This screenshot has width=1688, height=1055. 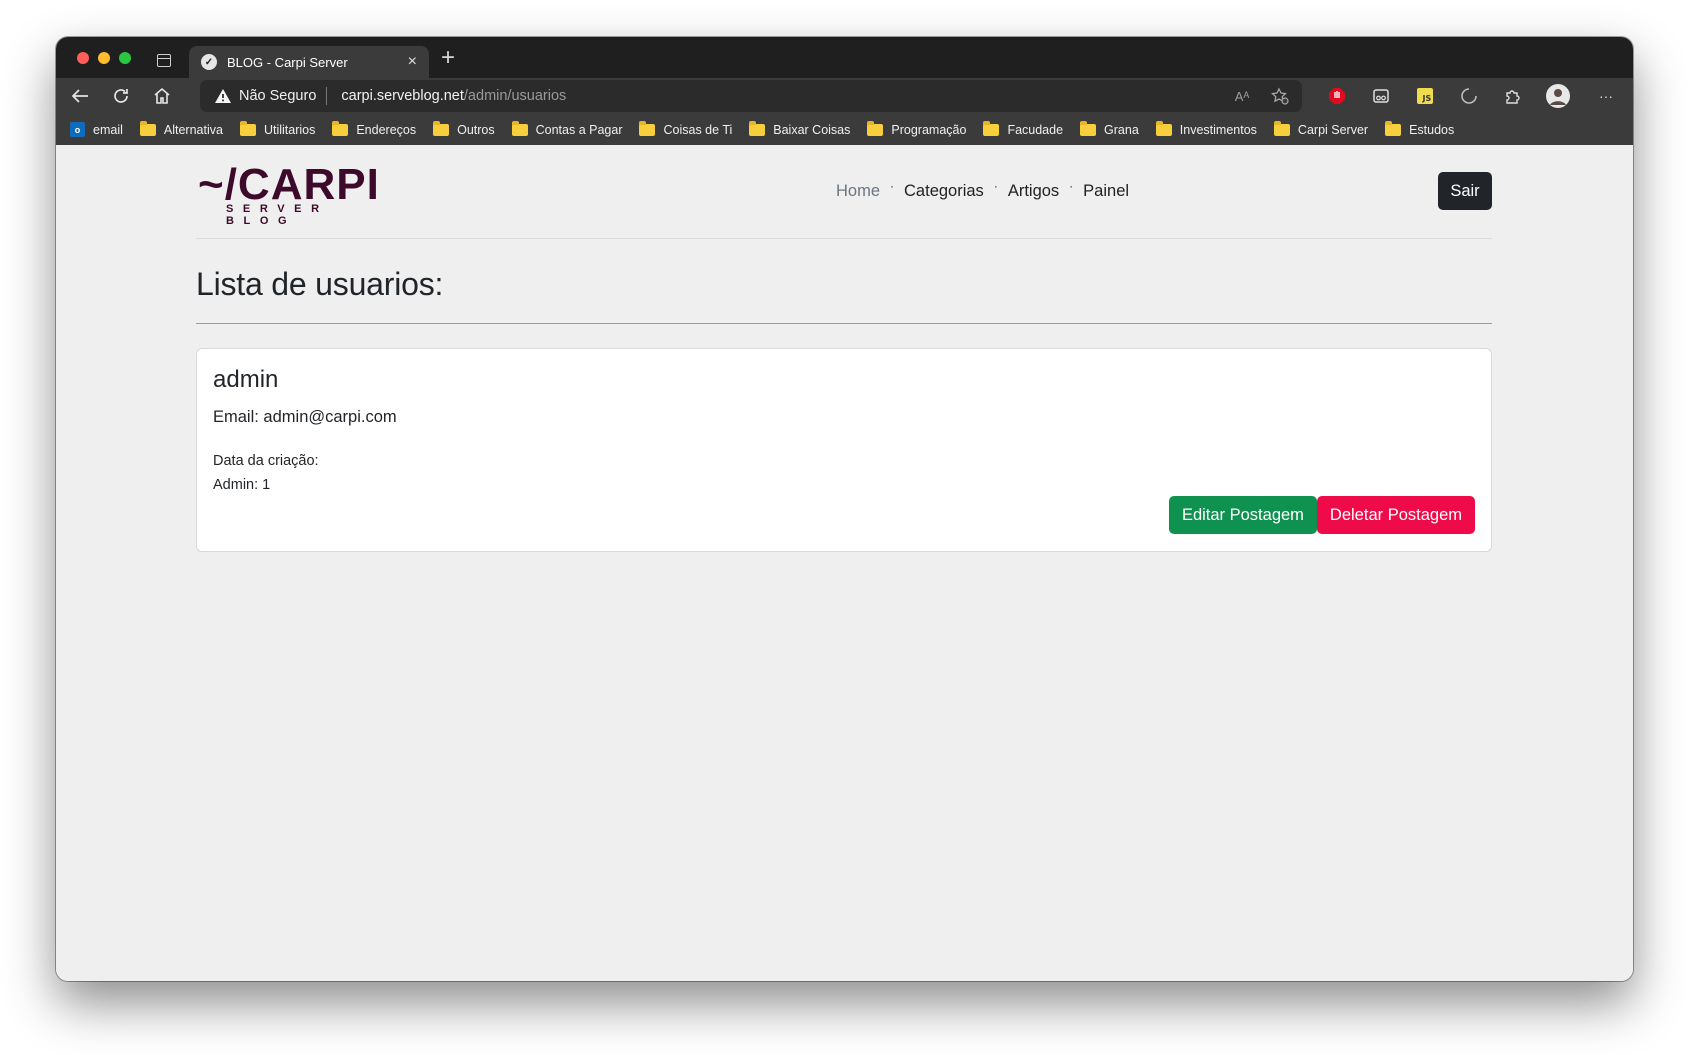 I want to click on bookmark-folder: Endereços, so click(x=374, y=128).